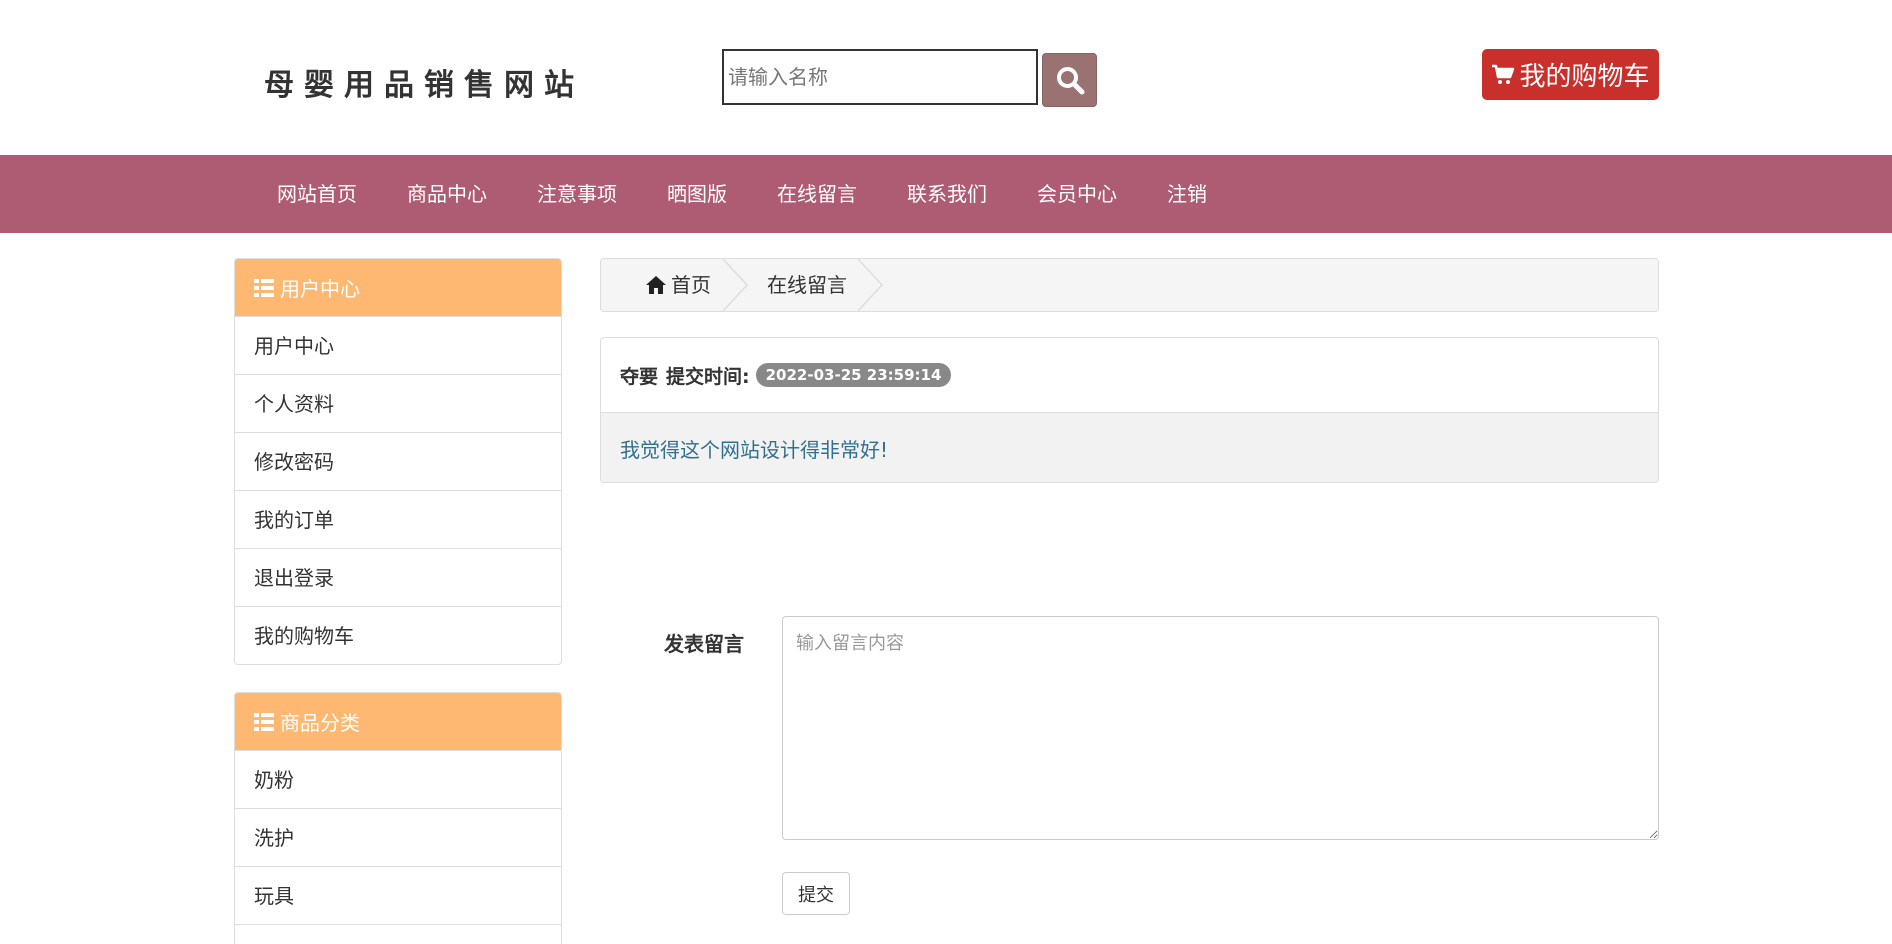 This screenshot has height=944, width=1892. I want to click on search-button, so click(1069, 80).